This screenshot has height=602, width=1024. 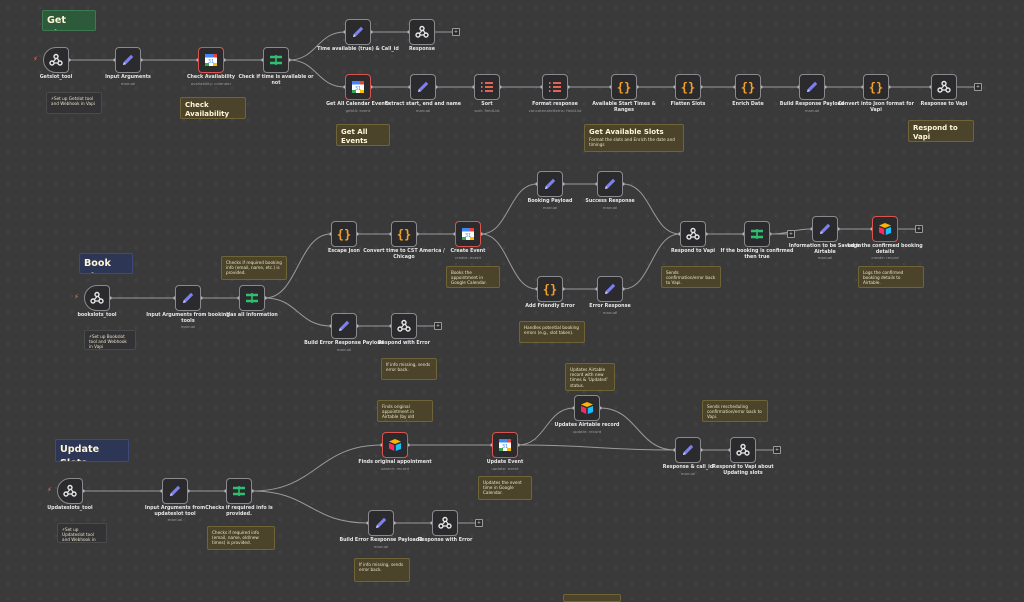 What do you see at coordinates (56, 77) in the screenshot?
I see `node-title: Getslot_tool` at bounding box center [56, 77].